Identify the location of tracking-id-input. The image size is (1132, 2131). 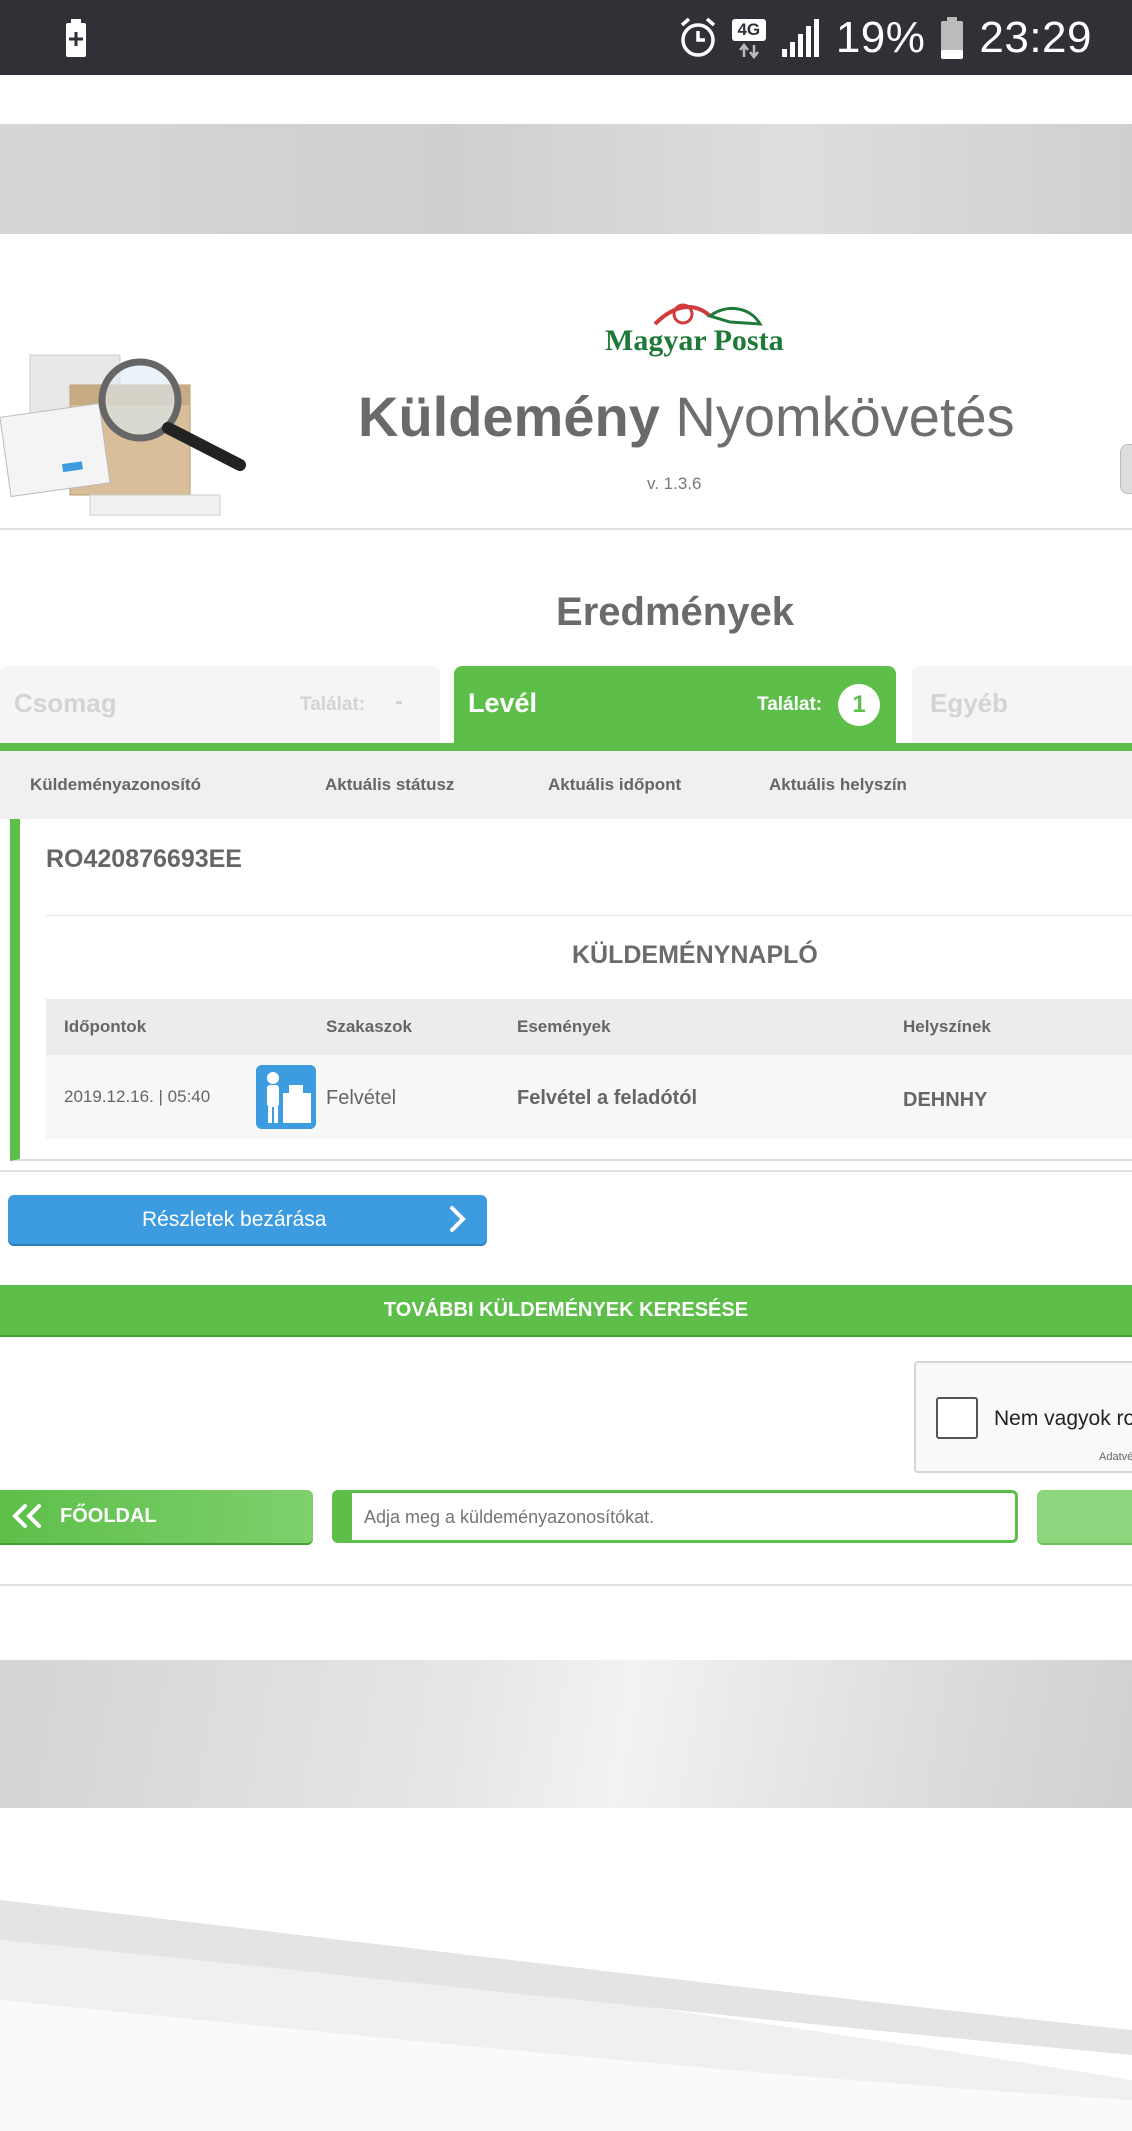
(684, 1517).